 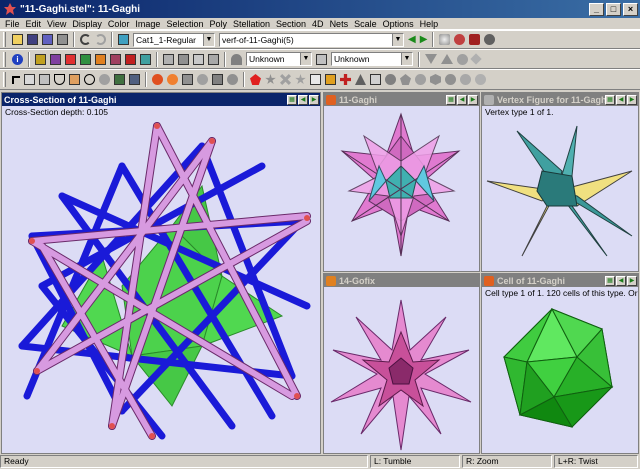 What do you see at coordinates (184, 24) in the screenshot?
I see `menu-selection: Selection` at bounding box center [184, 24].